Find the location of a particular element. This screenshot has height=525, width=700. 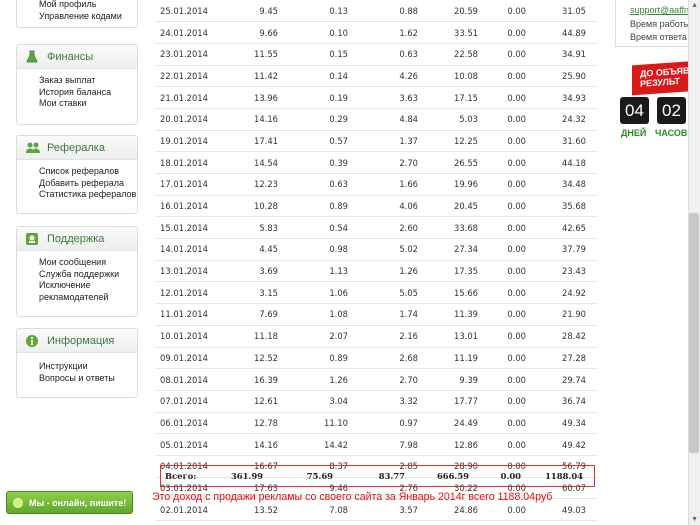

sum-cell: 29.74 is located at coordinates (568, 379).